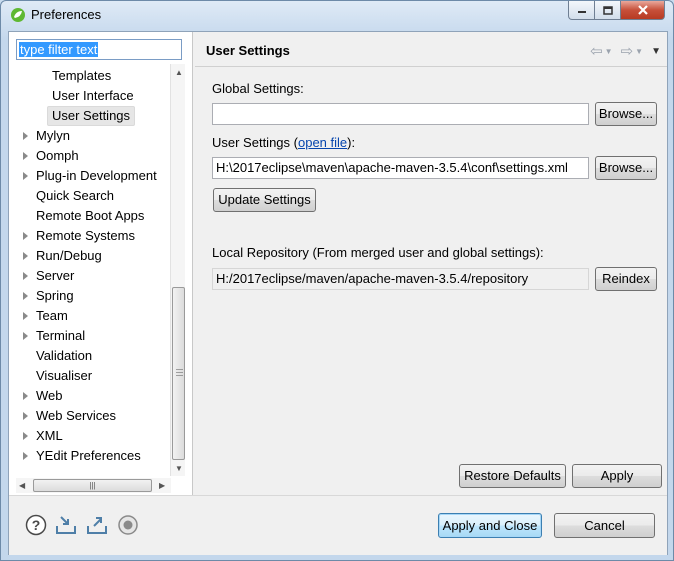 The width and height of the screenshot is (674, 561). What do you see at coordinates (88, 455) in the screenshot?
I see `tree-item-label: YEdit Preferences` at bounding box center [88, 455].